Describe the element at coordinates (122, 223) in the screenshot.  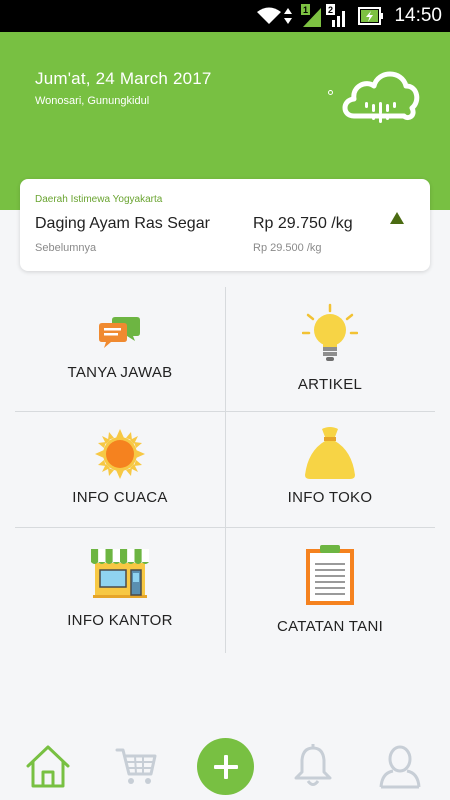
I see `product-name: Daging Ayam Ras Segar` at that location.